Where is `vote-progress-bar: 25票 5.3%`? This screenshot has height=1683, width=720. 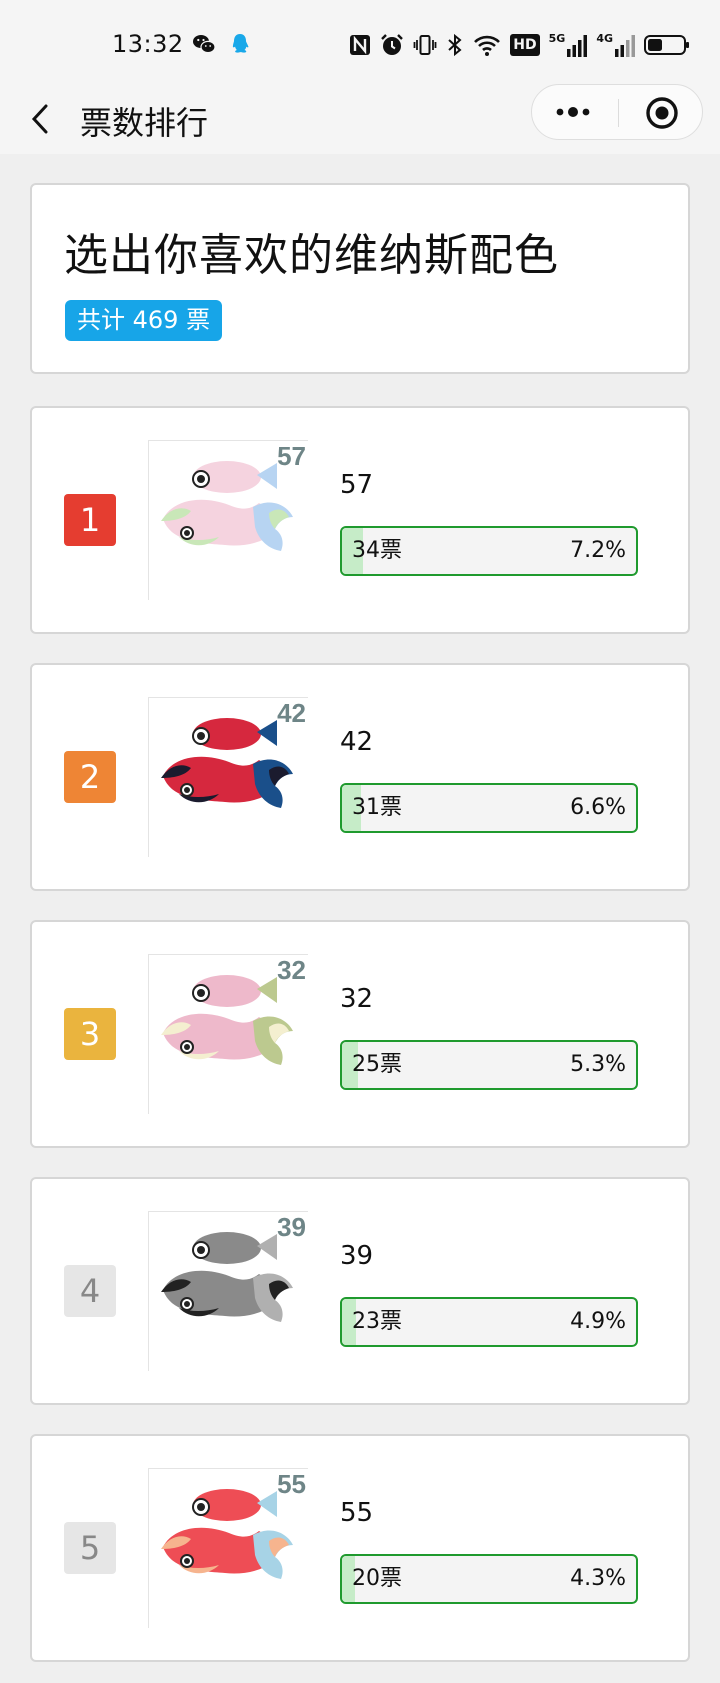
vote-progress-bar: 25票 5.3% is located at coordinates (489, 1065).